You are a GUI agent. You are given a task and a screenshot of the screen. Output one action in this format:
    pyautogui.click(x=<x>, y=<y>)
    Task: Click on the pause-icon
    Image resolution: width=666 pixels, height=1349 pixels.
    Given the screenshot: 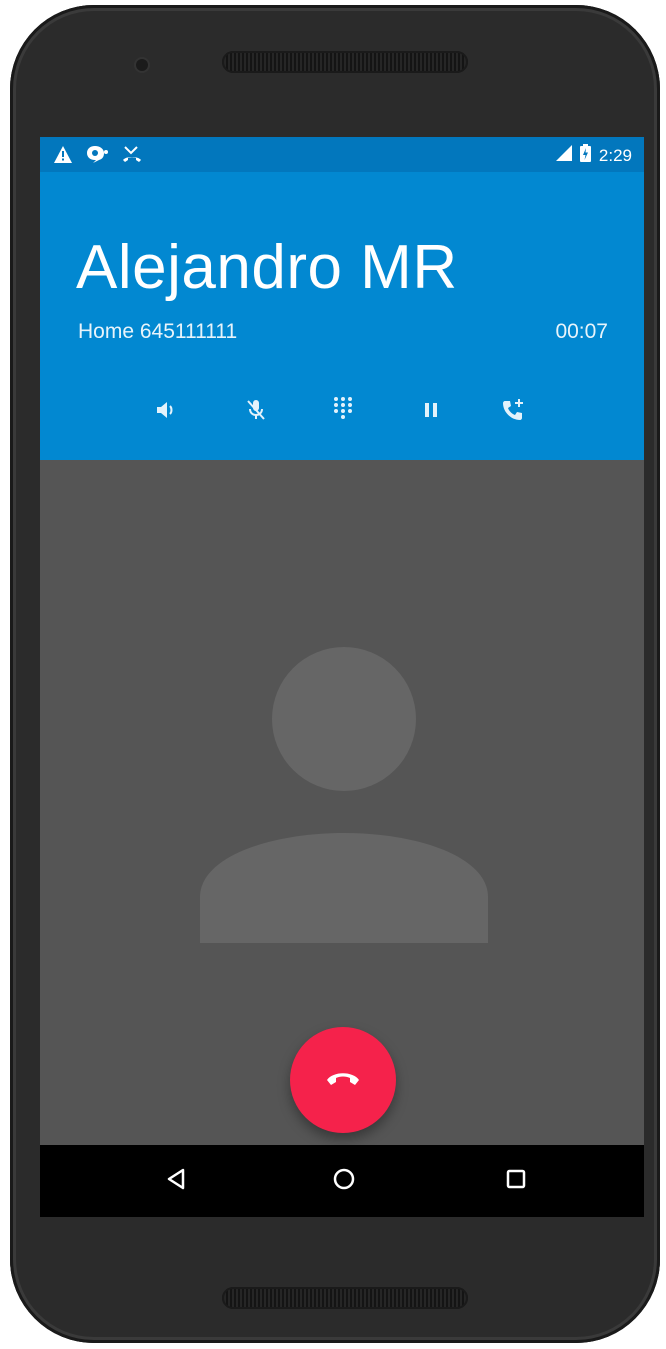 What is the action you would take?
    pyautogui.click(x=431, y=412)
    